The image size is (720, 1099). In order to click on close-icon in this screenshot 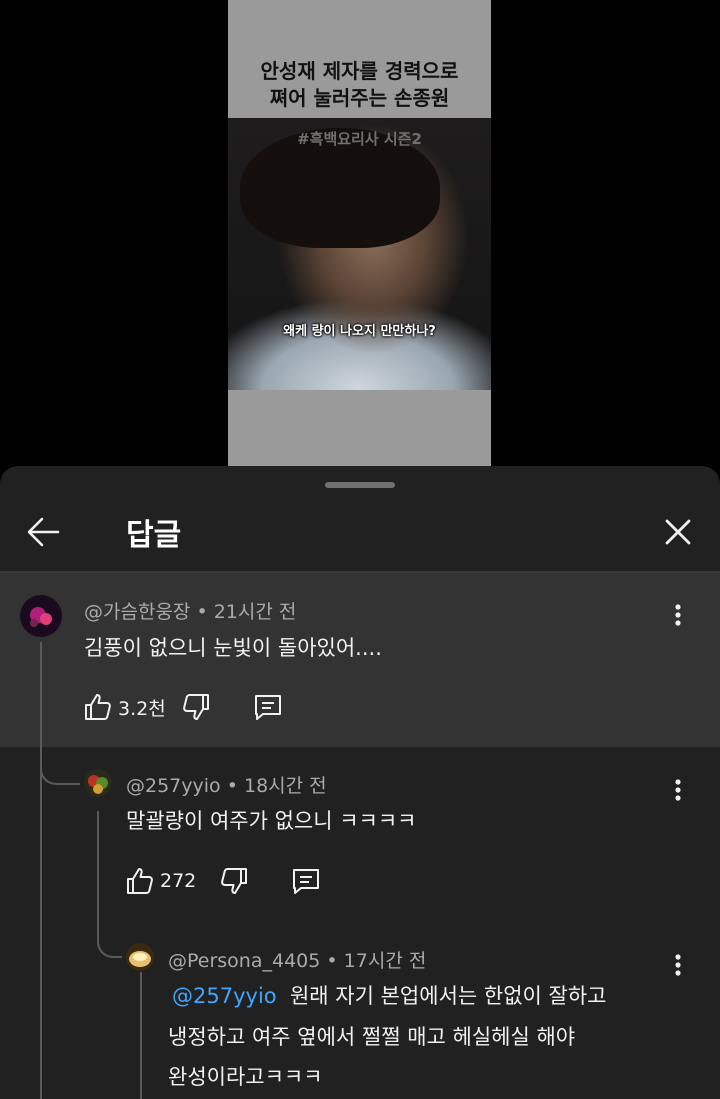, I will do `click(678, 532)`.